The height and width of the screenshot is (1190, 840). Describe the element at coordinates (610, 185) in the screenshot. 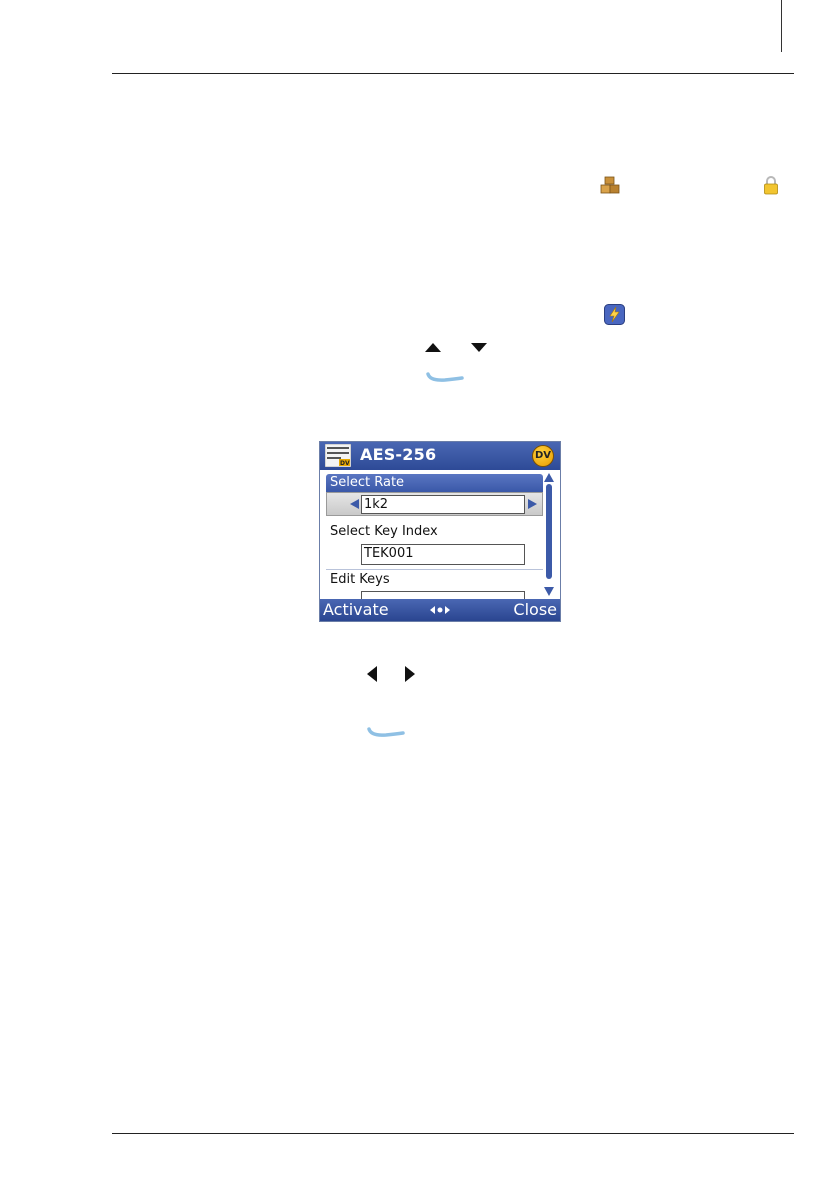

I see `packages-icon` at that location.